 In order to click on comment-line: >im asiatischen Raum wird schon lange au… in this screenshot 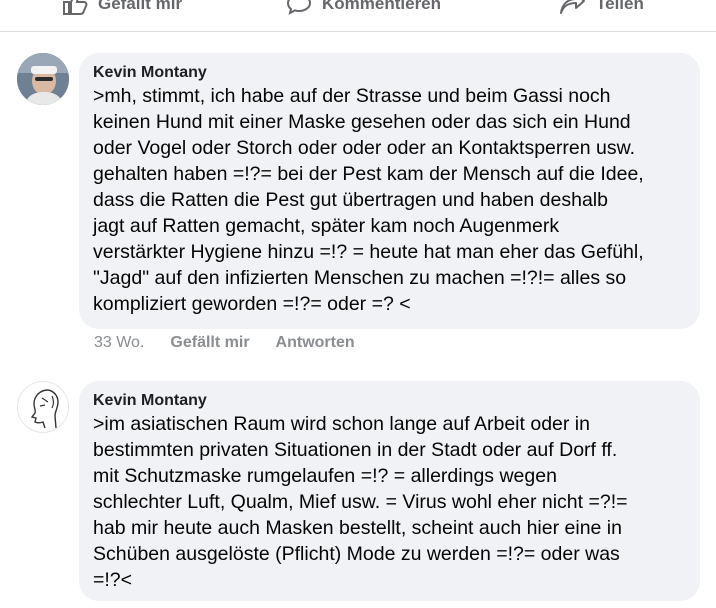, I will do `click(341, 424)`.